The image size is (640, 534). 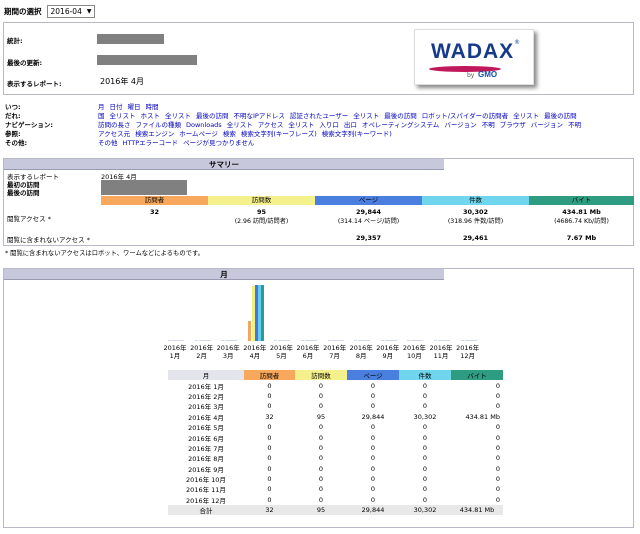 What do you see at coordinates (513, 125) in the screenshot?
I see `nav-link: ブラウザ` at bounding box center [513, 125].